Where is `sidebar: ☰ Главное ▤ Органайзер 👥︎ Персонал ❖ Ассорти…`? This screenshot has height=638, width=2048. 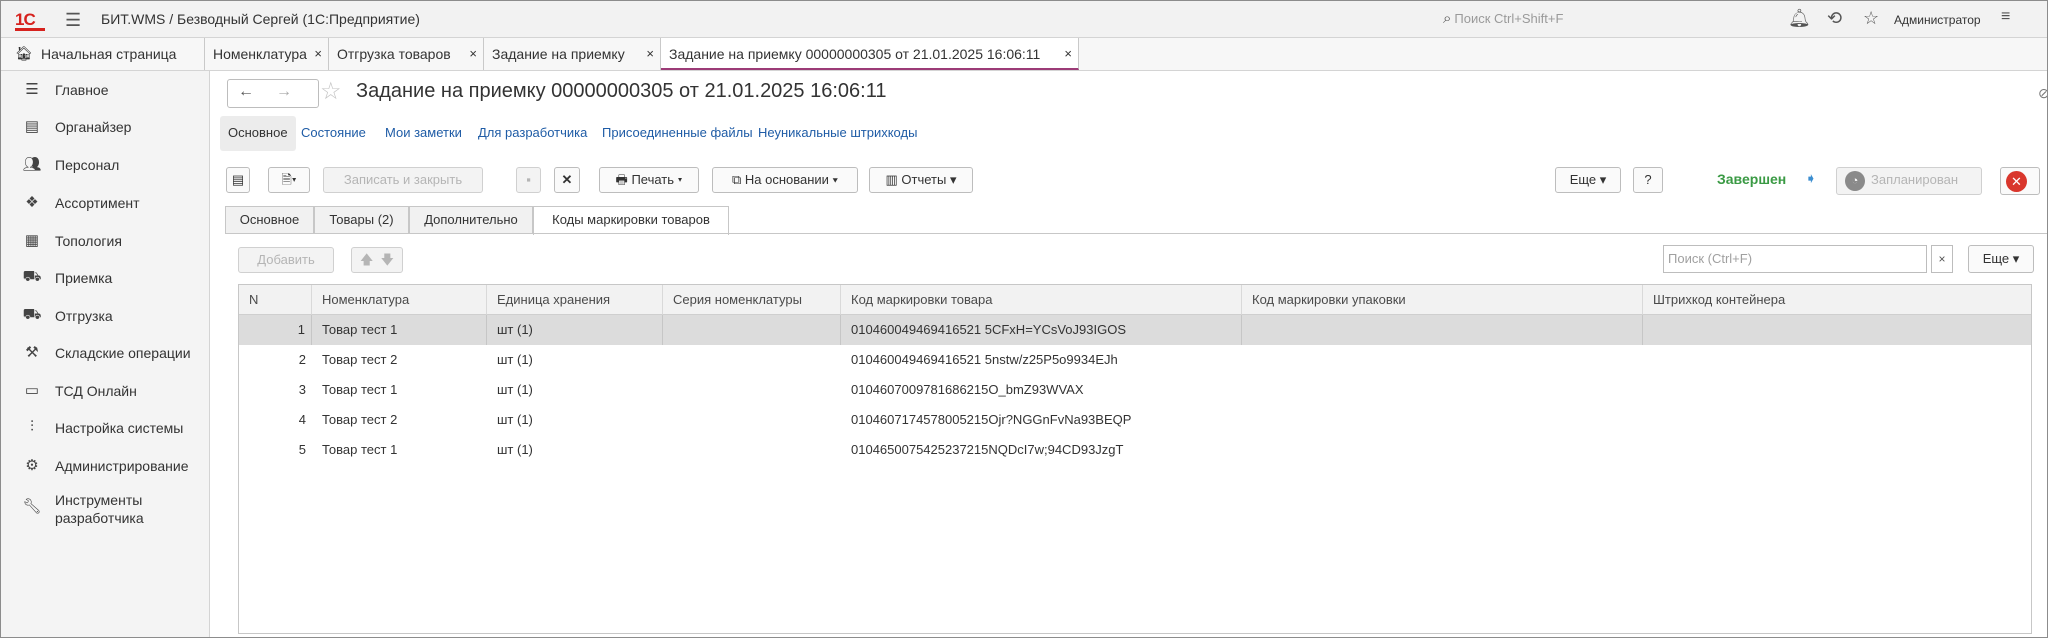
sidebar: ☰ Главное ▤ Органайзер 👥︎ Персонал ❖ Ассорти… is located at coordinates (105, 354).